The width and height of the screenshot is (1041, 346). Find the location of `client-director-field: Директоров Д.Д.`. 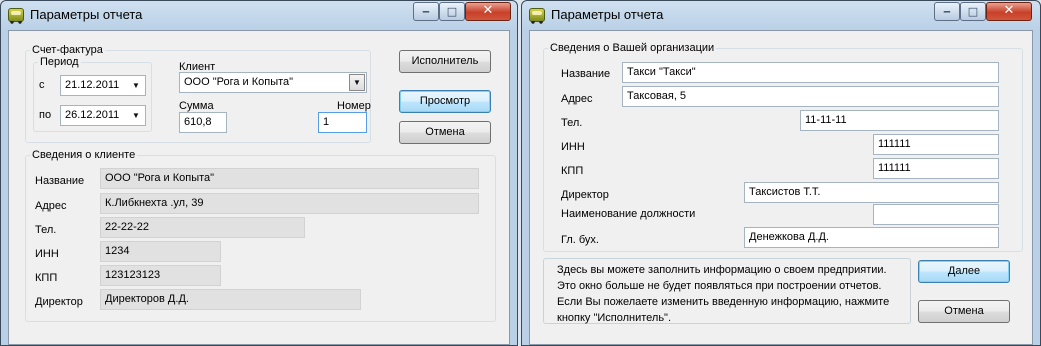

client-director-field: Директоров Д.Д. is located at coordinates (230, 299).